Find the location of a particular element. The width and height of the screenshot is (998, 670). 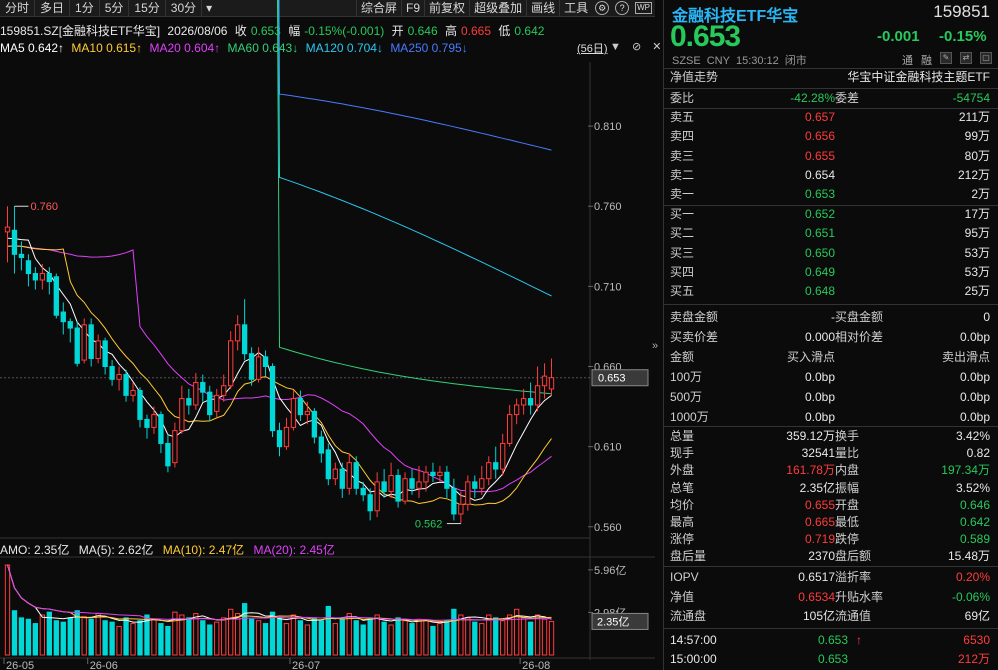

ask-row-value2: 211万 is located at coordinates (974, 117).